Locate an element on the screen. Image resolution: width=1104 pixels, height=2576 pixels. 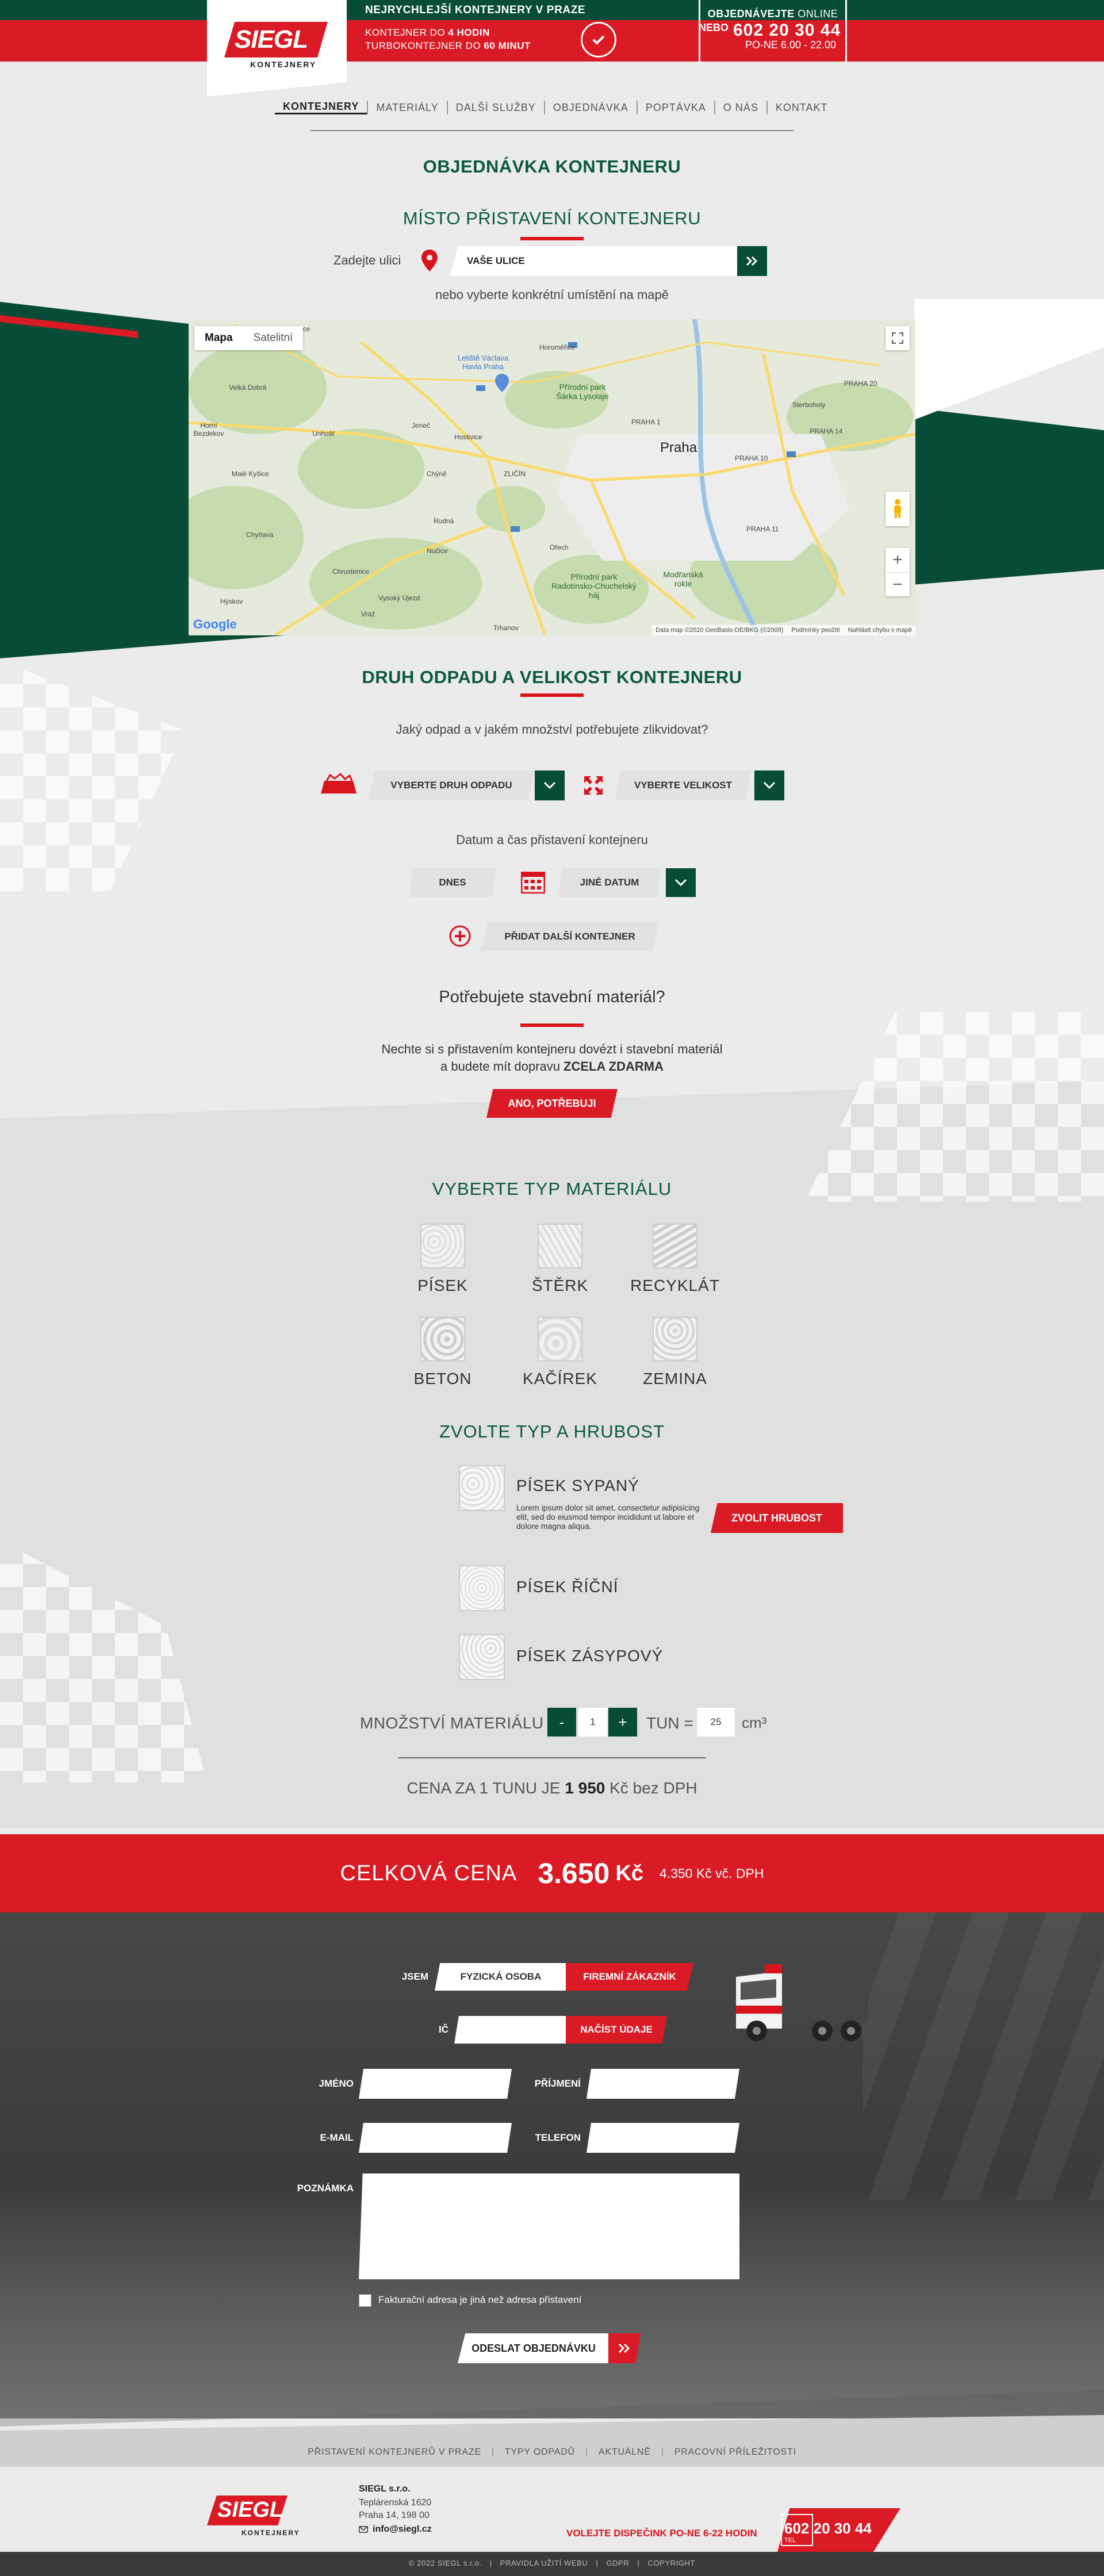
footer-link: PRACOVNÍ PŘÍLEŽITOSTI is located at coordinates (735, 2452).